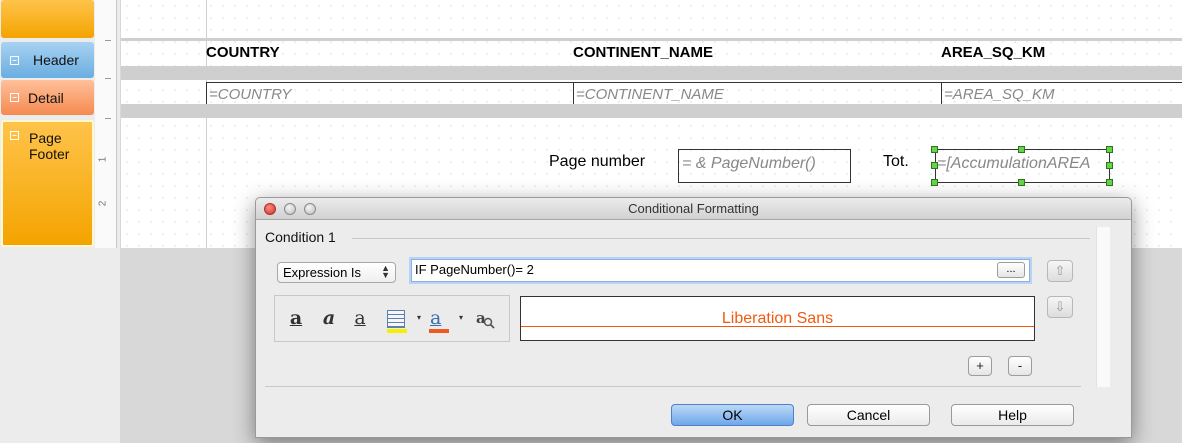  I want to click on down-arrow-icon: ⇩, so click(1060, 306).